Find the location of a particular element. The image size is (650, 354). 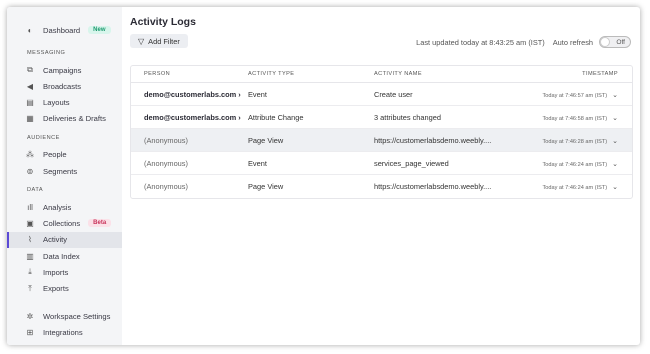

timestamp: Today at 7:46:28 am (IST) is located at coordinates (575, 141).